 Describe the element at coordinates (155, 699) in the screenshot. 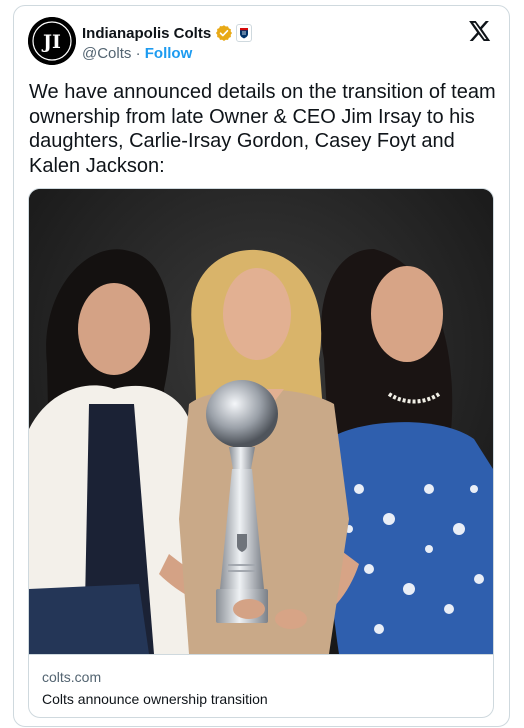

I see `card-title: Colts announce ownership transition` at that location.